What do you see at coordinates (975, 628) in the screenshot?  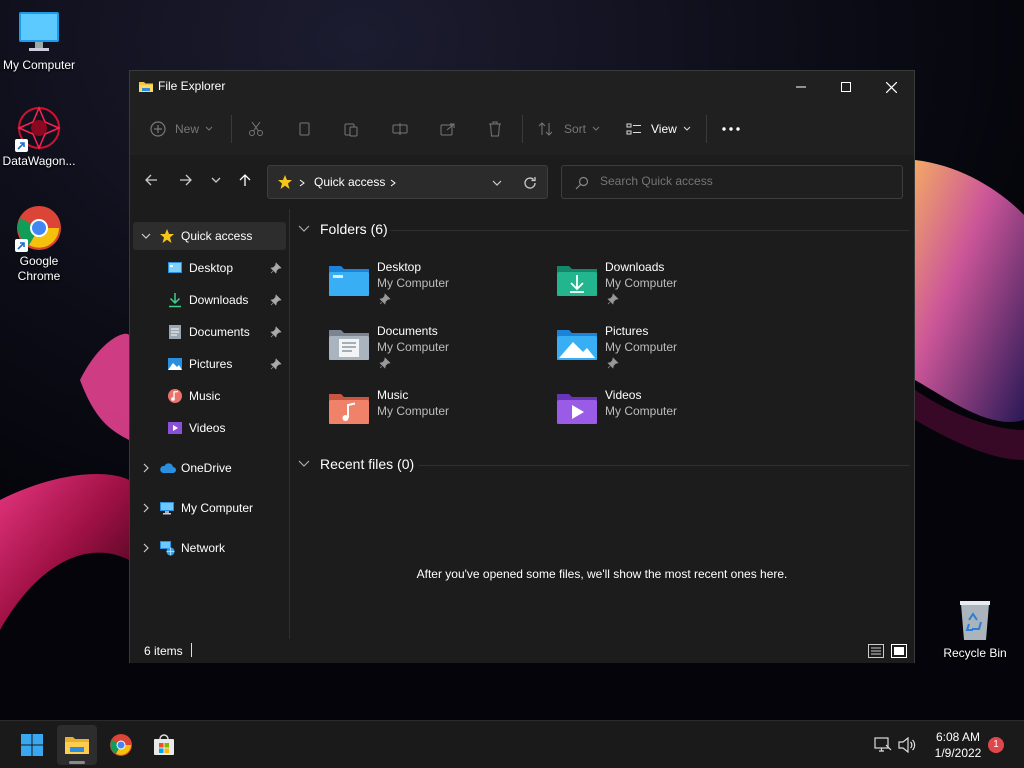 I see `desktop-icon-recycle-bin: Recycle Bin` at bounding box center [975, 628].